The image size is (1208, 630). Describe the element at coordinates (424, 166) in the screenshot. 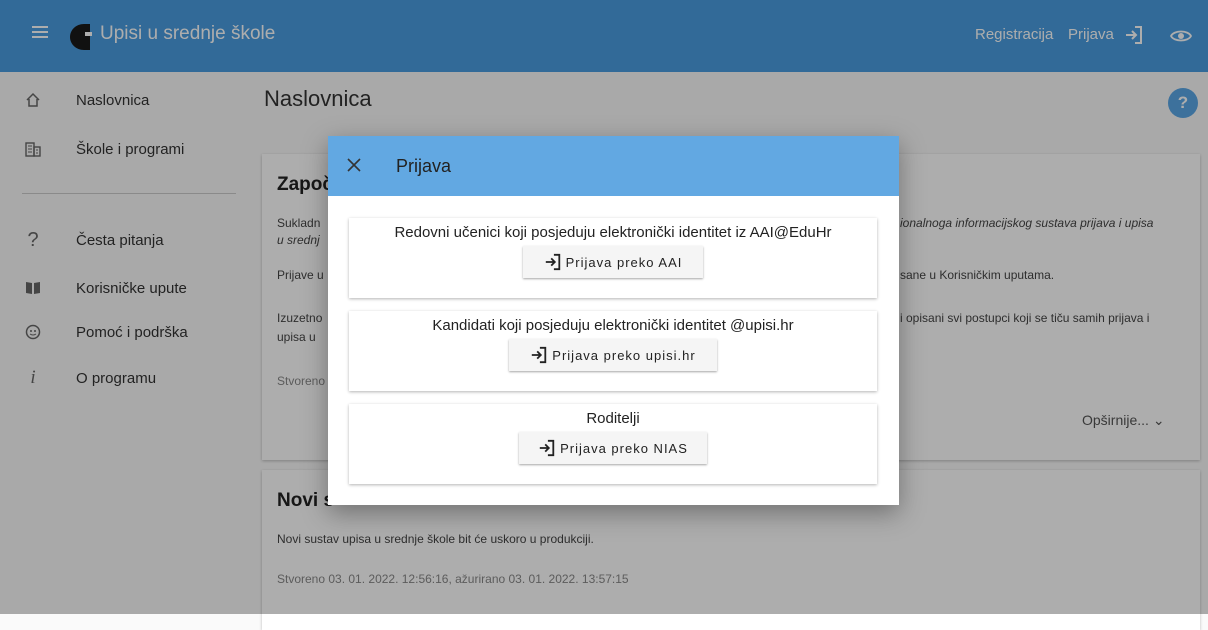

I see `dialog-title: Prijava` at that location.